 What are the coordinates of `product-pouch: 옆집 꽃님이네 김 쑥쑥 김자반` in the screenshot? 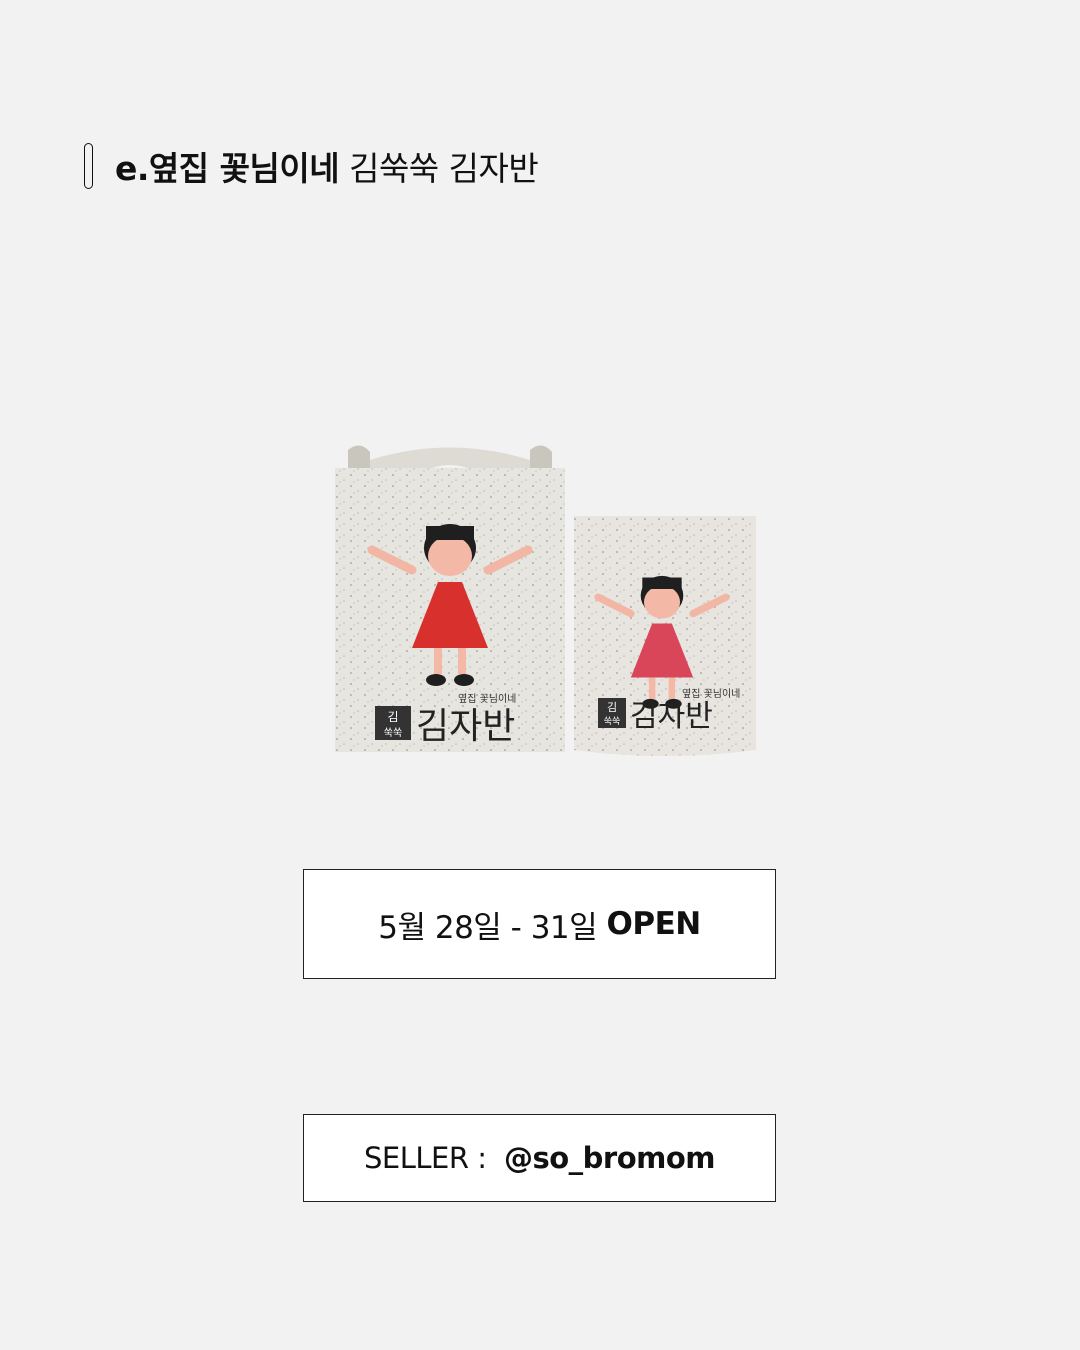 It's located at (665, 636).